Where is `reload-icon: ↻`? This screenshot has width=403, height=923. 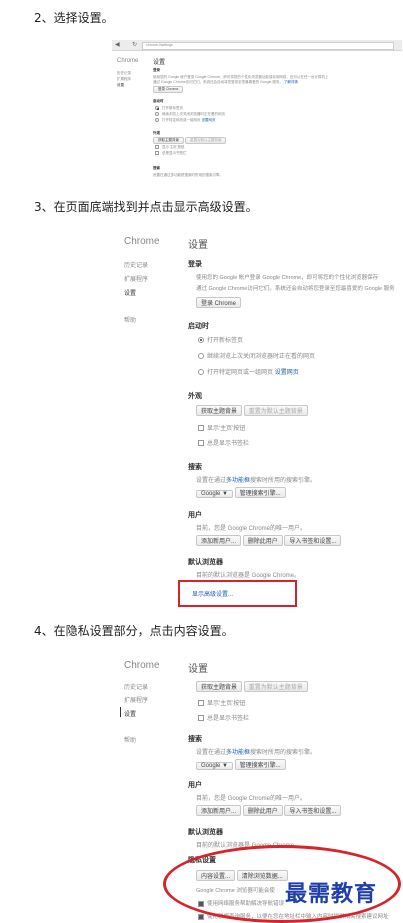
reload-icon: ↻ is located at coordinates (134, 44).